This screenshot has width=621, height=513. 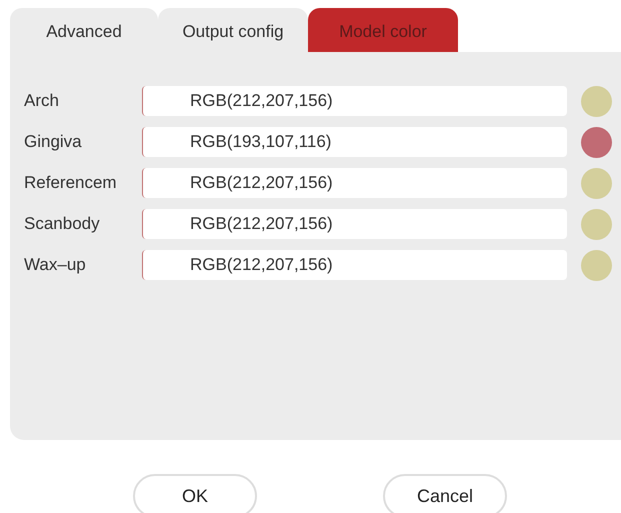 What do you see at coordinates (62, 224) in the screenshot?
I see `model-label: Scanbody` at bounding box center [62, 224].